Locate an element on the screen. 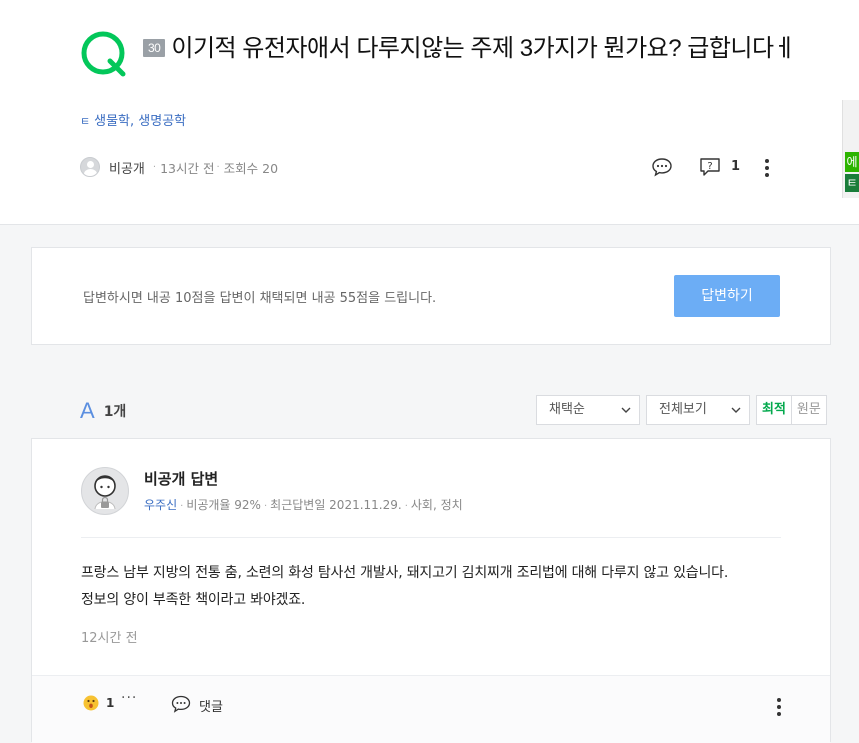 The width and height of the screenshot is (859, 743). category-links: ㅌ 생물학, 생명공학 is located at coordinates (133, 119).